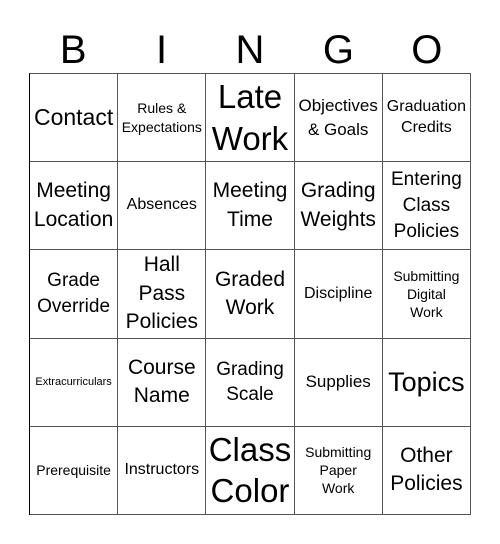 This screenshot has height=544, width=500. I want to click on bingo-cell: Grade Override, so click(74, 294).